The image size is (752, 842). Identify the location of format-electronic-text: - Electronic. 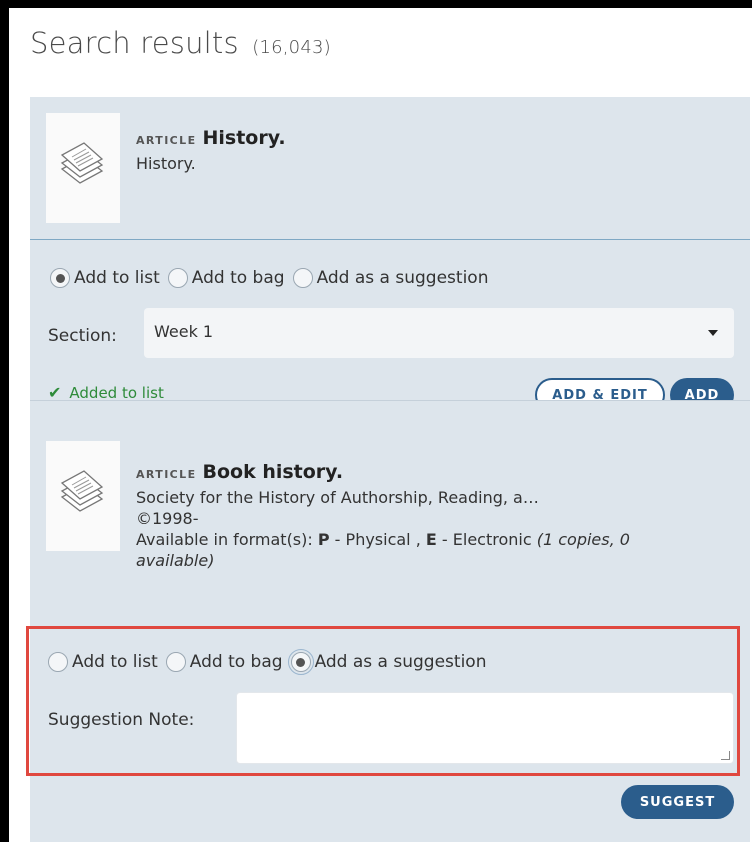
(486, 539).